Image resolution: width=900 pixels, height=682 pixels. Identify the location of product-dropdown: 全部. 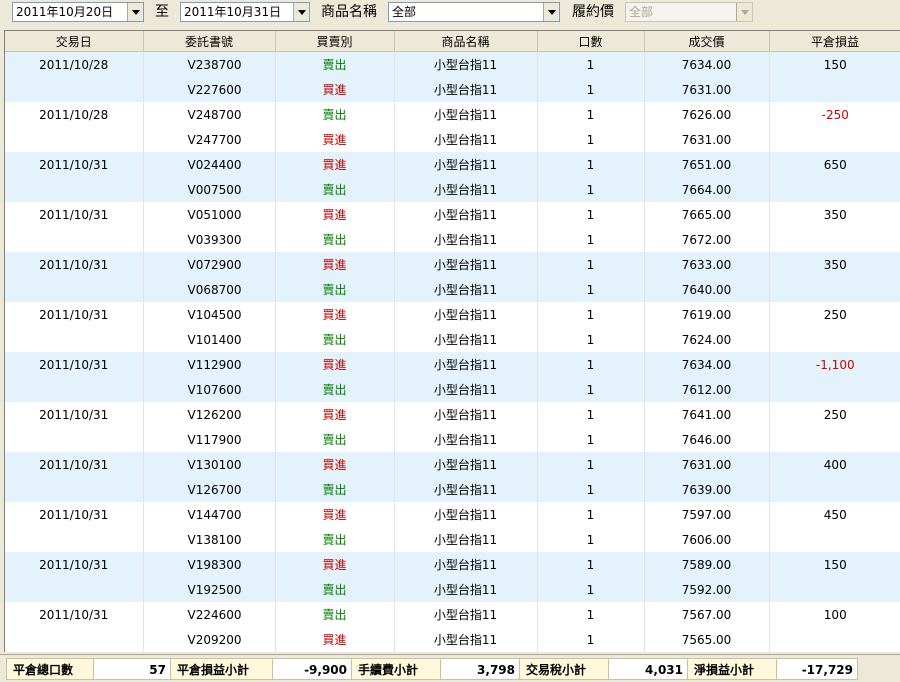
(474, 12).